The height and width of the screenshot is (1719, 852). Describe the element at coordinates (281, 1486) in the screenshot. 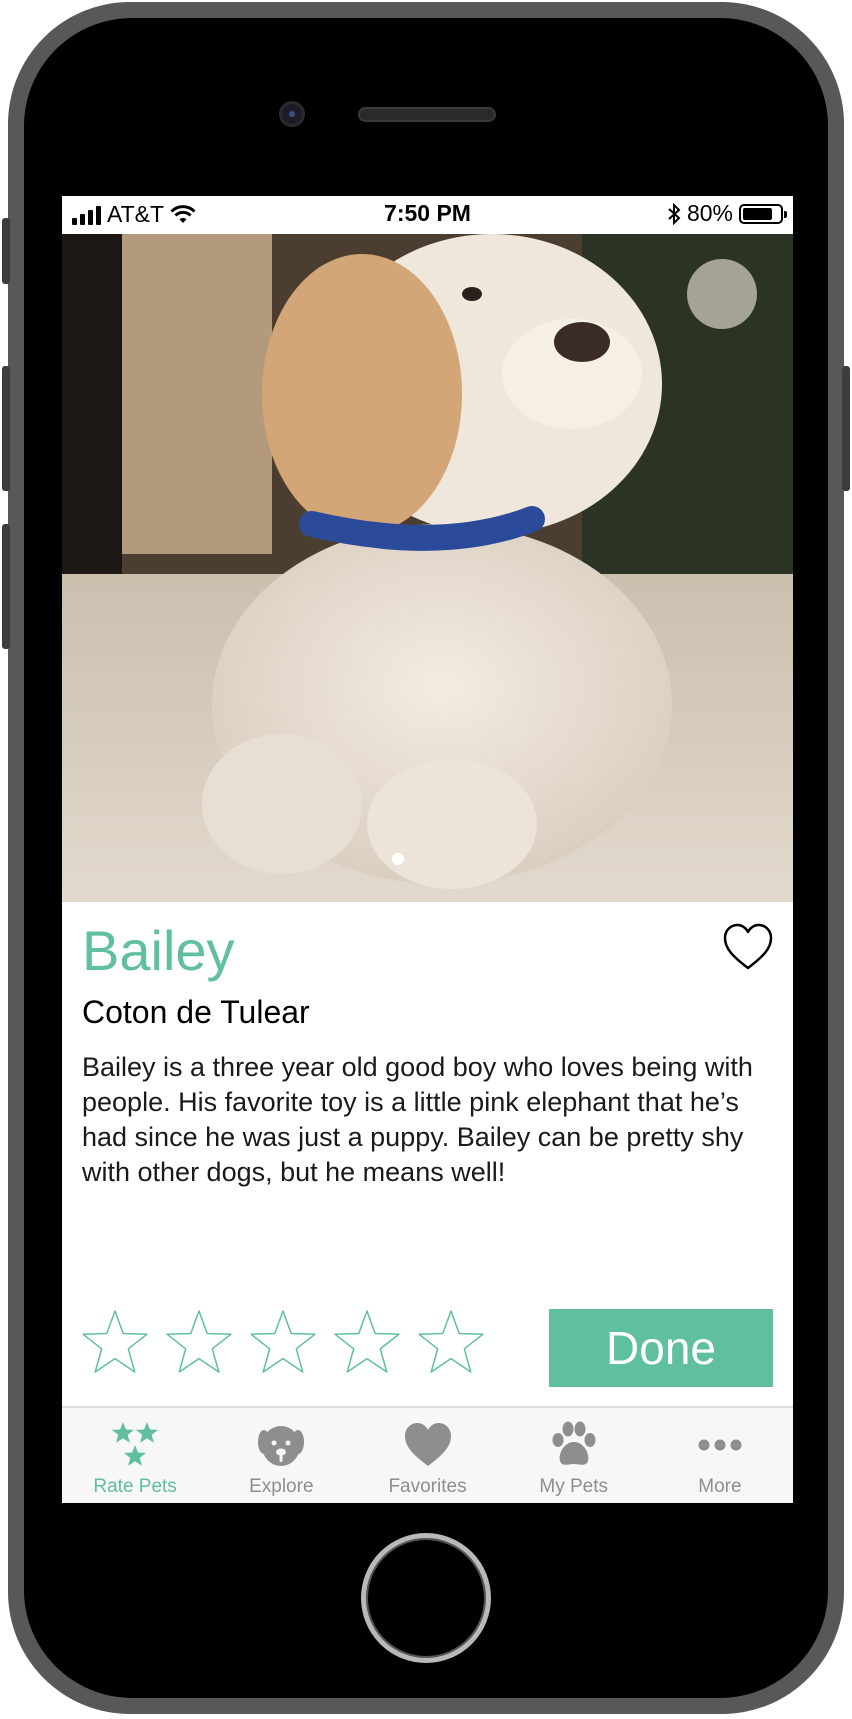

I see `tab-label: Explore` at that location.